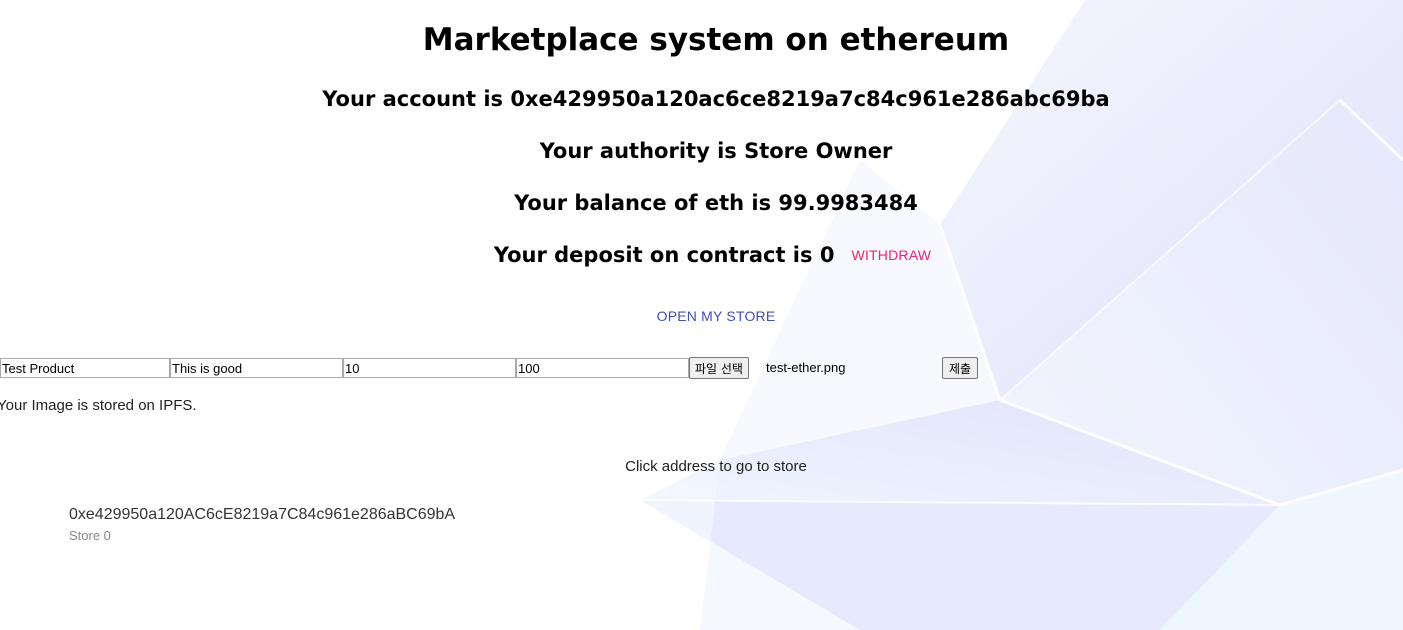 This screenshot has height=630, width=1403. What do you see at coordinates (892, 255) in the screenshot?
I see `withdraw-button: WITHDRAW` at bounding box center [892, 255].